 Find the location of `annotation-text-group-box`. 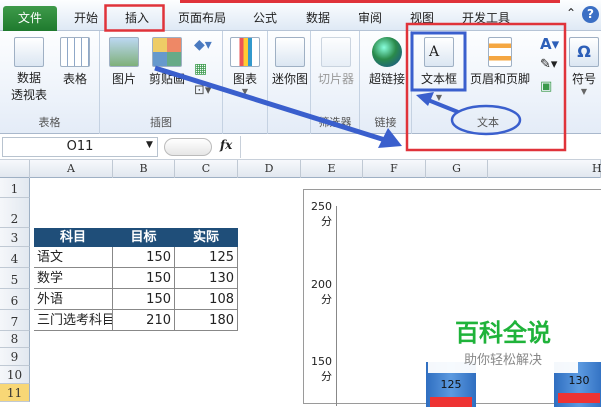

annotation-text-group-box is located at coordinates (486, 87).